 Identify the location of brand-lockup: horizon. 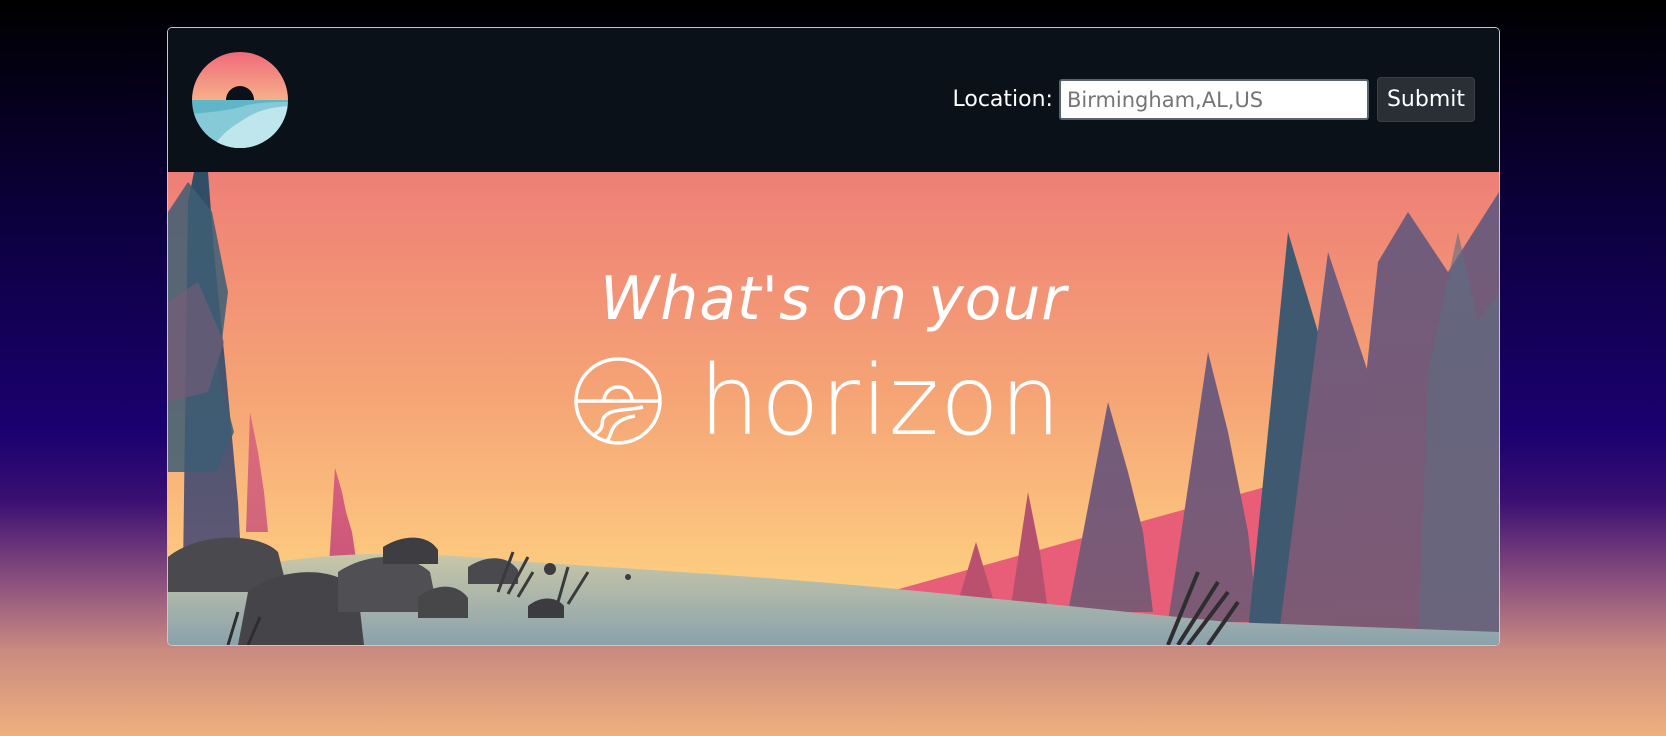
(817, 401).